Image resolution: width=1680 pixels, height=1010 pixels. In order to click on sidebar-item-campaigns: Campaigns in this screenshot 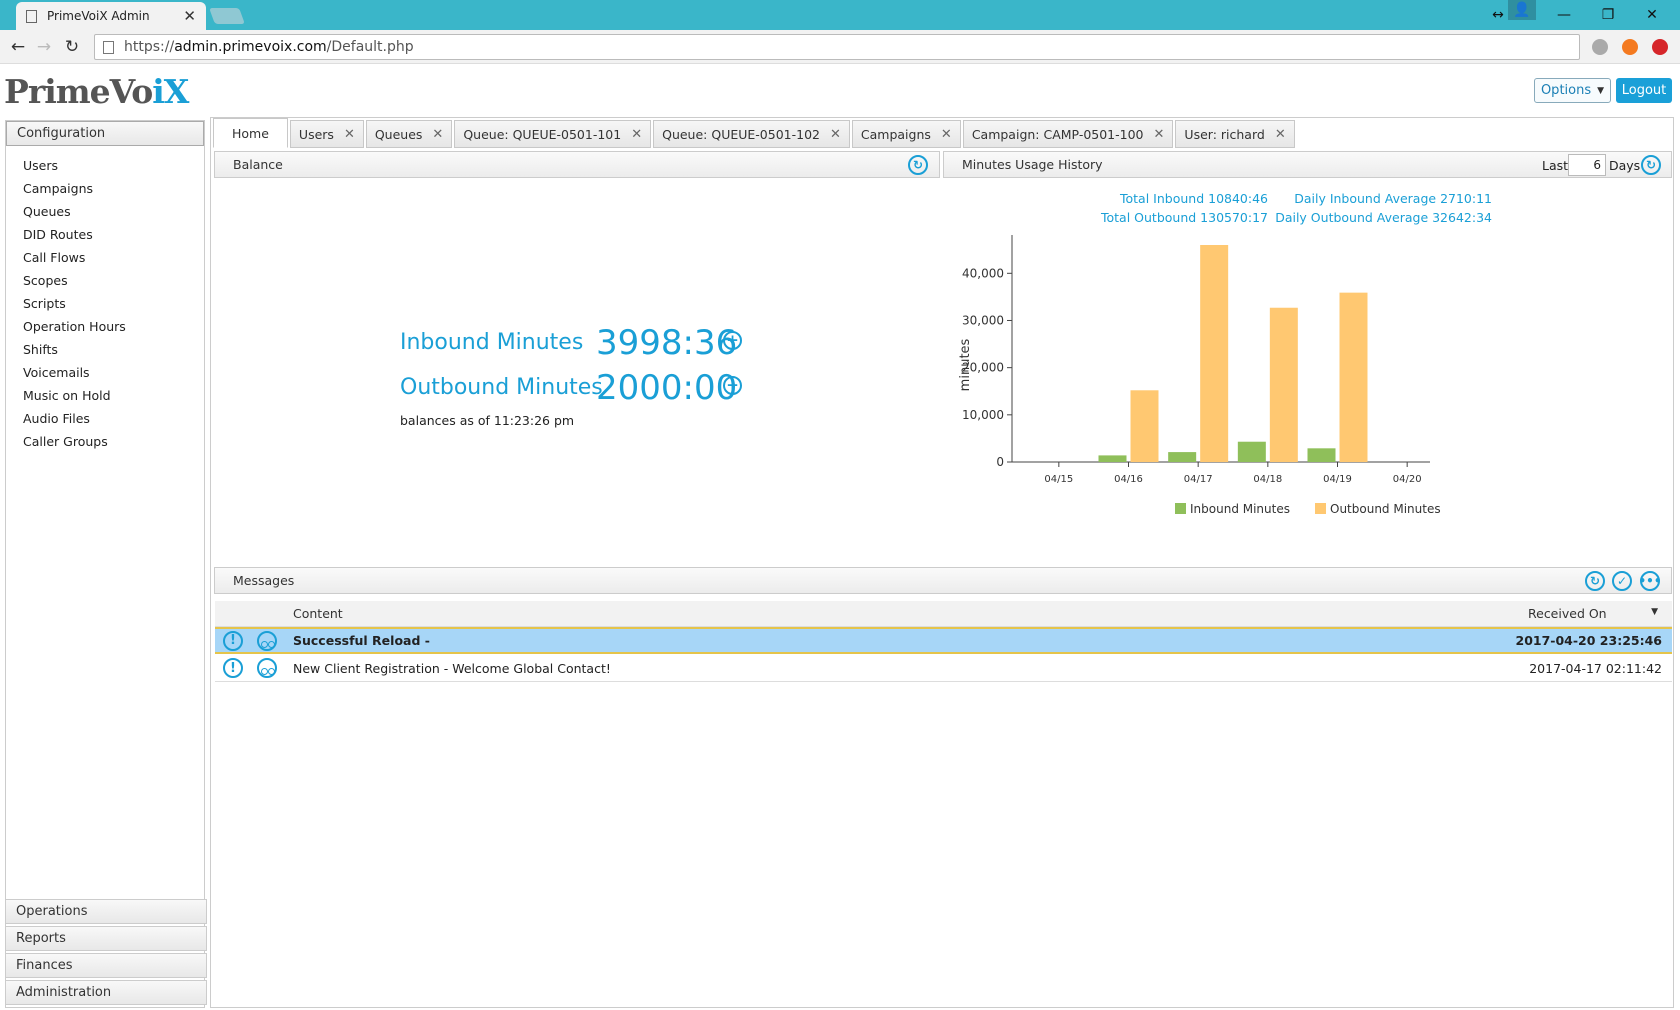, I will do `click(113, 188)`.